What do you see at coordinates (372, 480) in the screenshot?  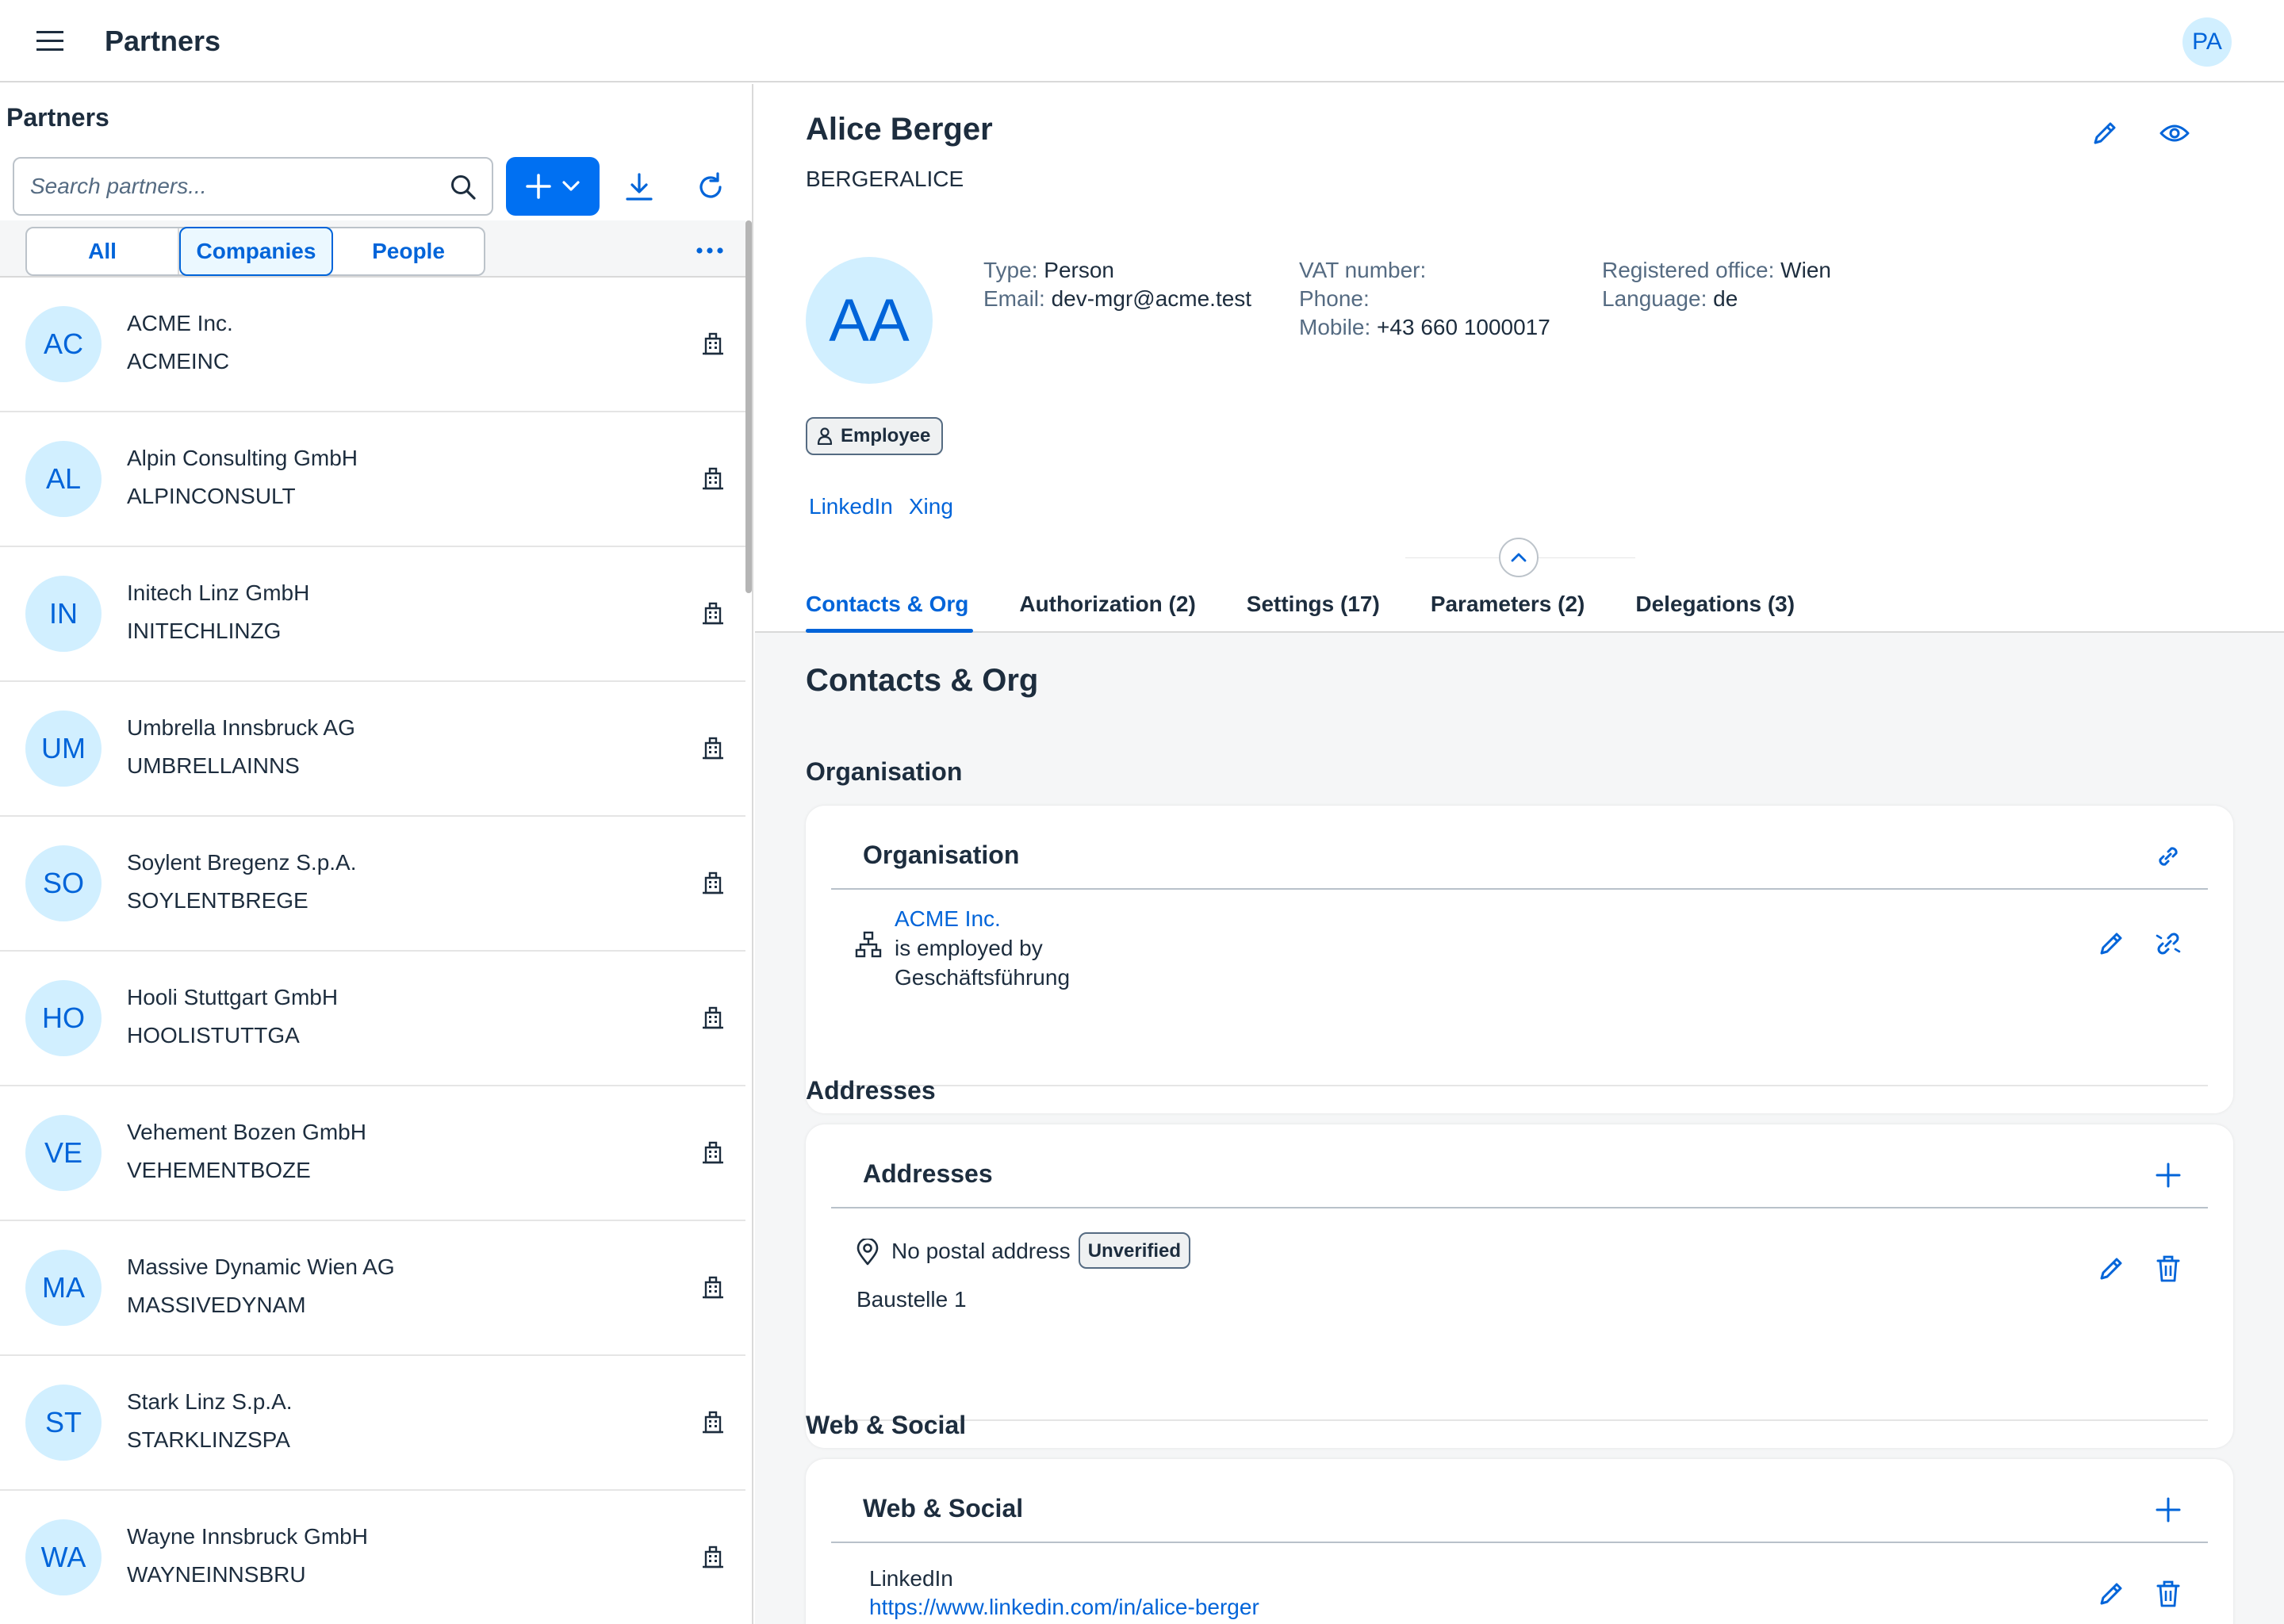 I see `partner-list-item: AL Alpin Consulting GmbH ALPINCONSULT` at bounding box center [372, 480].